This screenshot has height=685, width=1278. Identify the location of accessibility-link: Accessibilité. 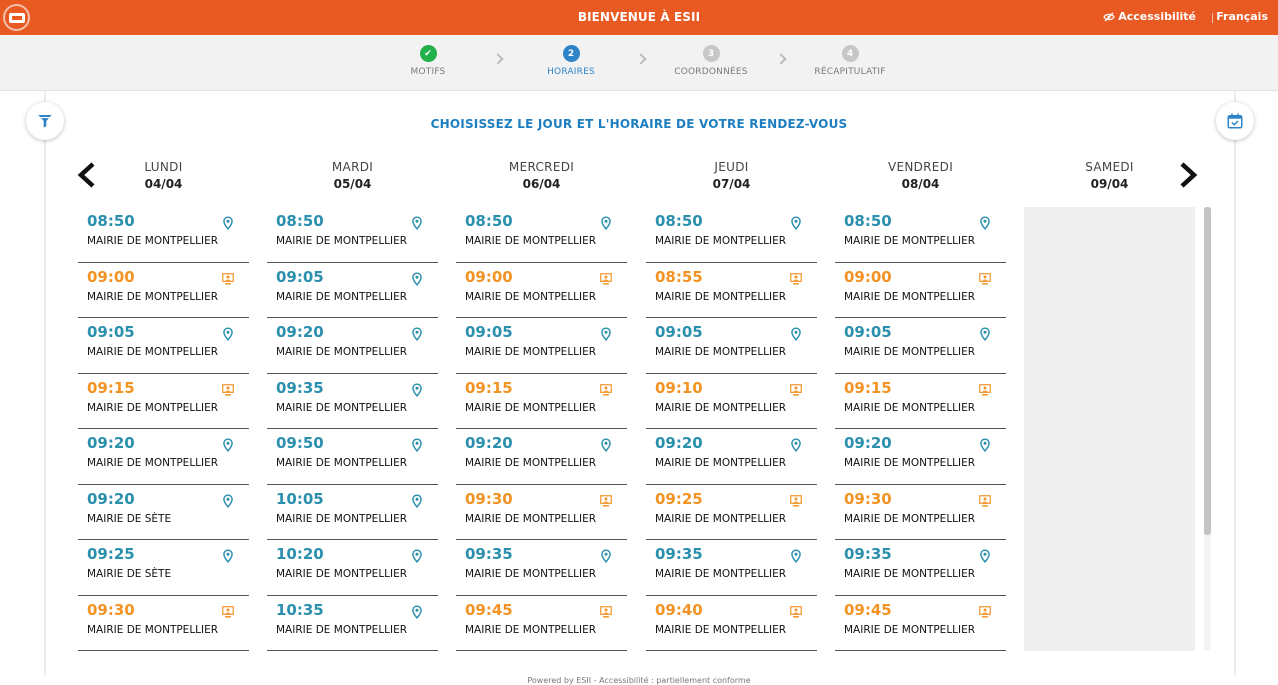
(1149, 16).